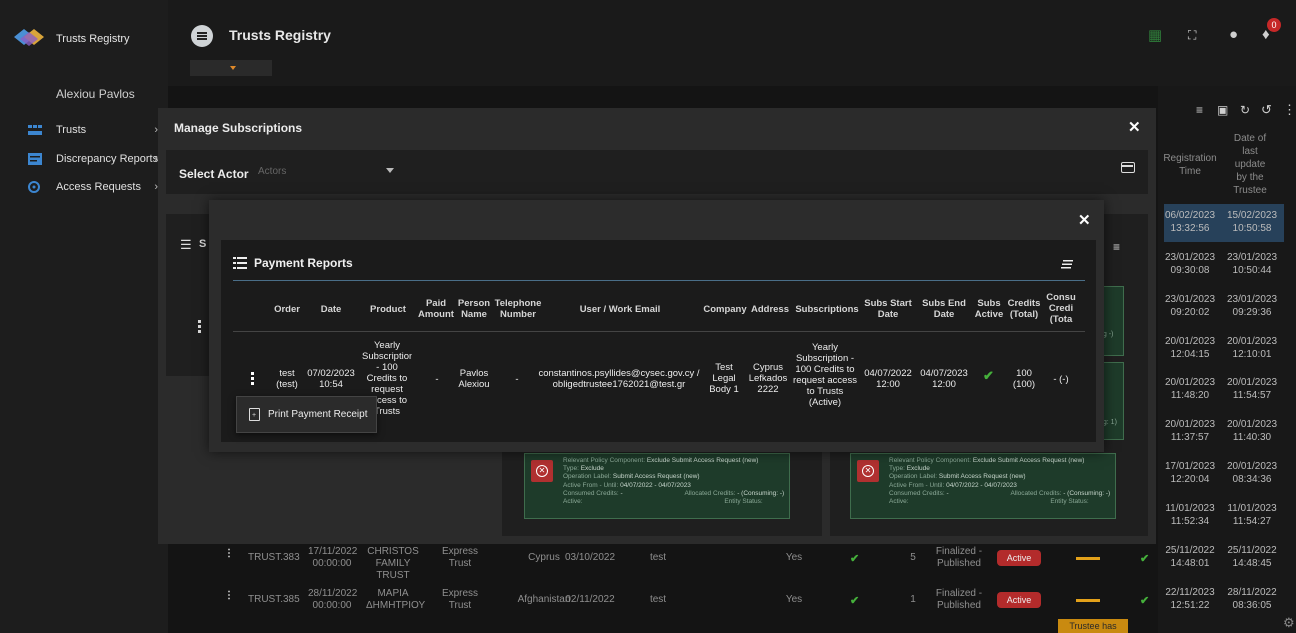 This screenshot has width=1296, height=633. What do you see at coordinates (1024, 309) in the screenshot?
I see `column-header-credits: Credits (Total)` at bounding box center [1024, 309].